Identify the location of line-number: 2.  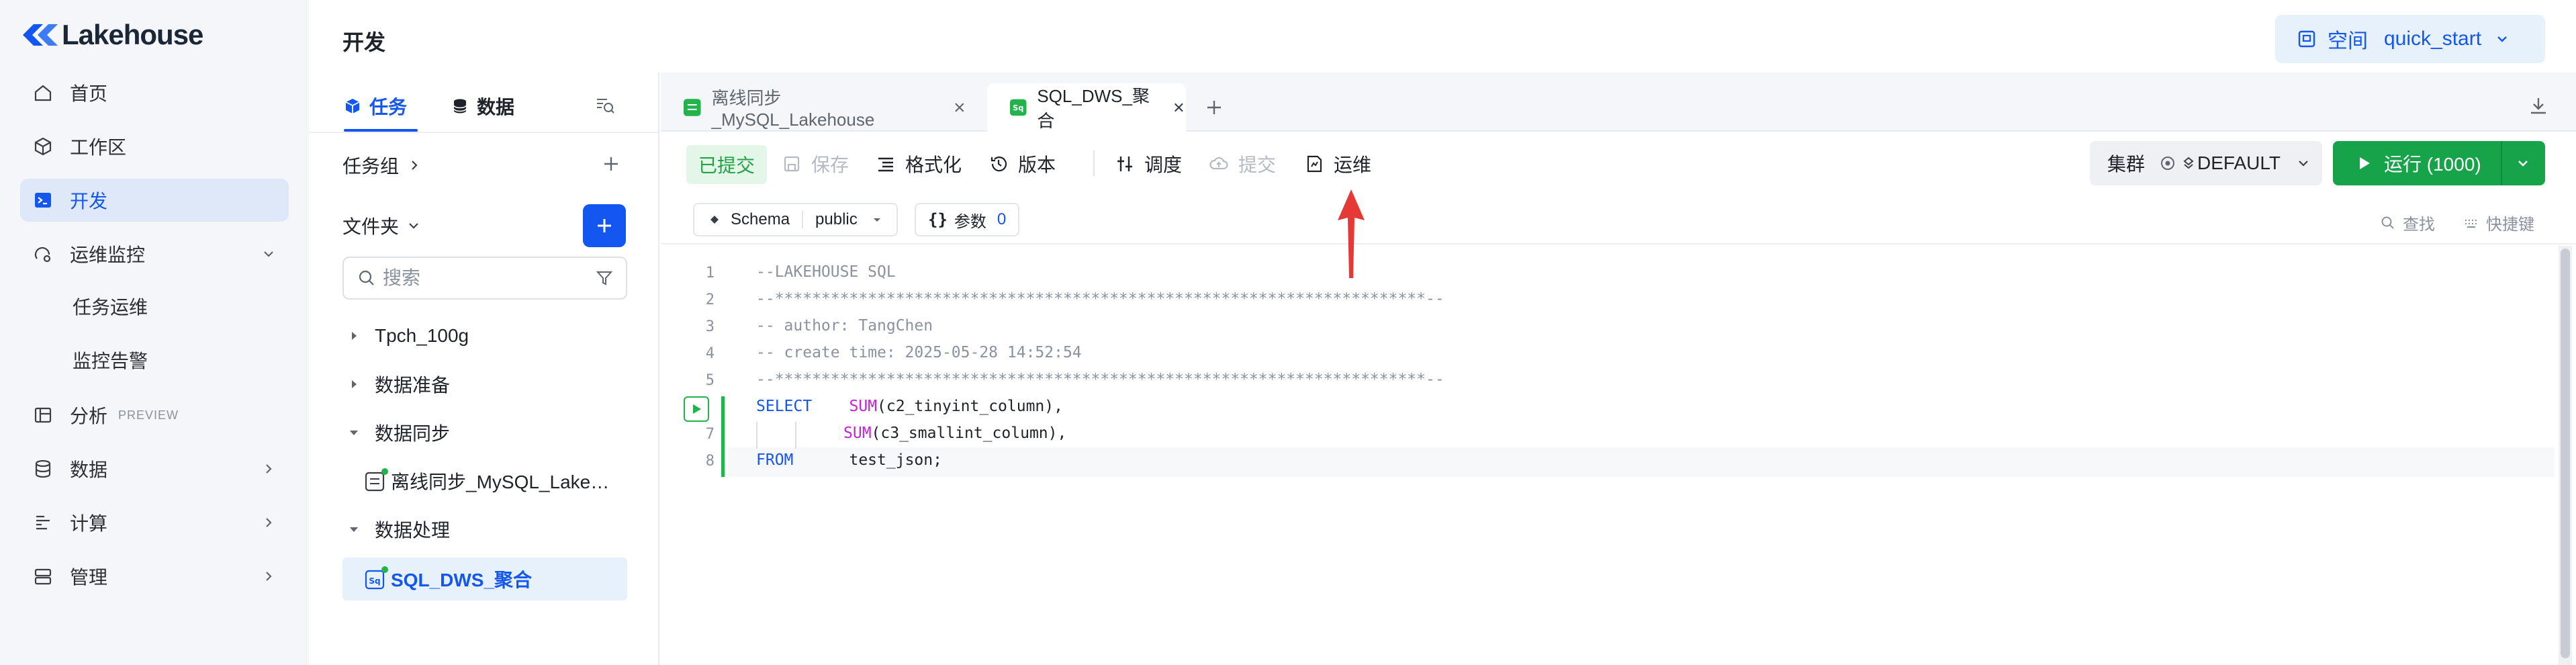
(710, 300).